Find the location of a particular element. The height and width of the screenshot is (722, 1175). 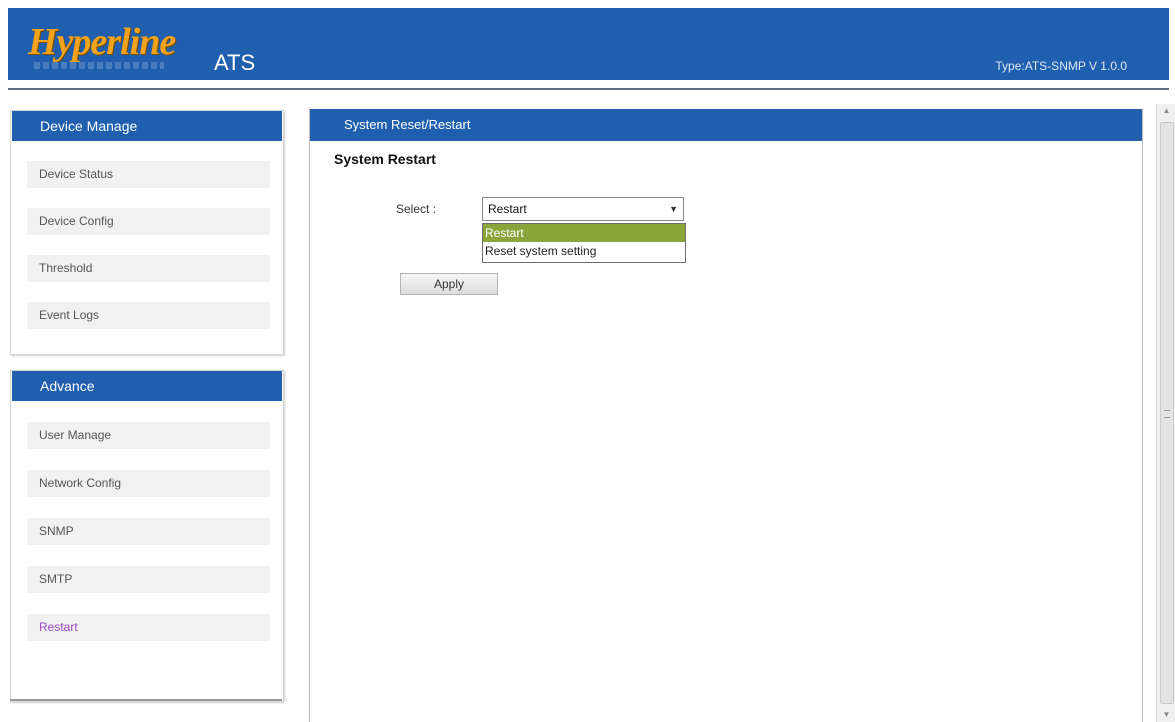

app-name: ATS is located at coordinates (235, 62).